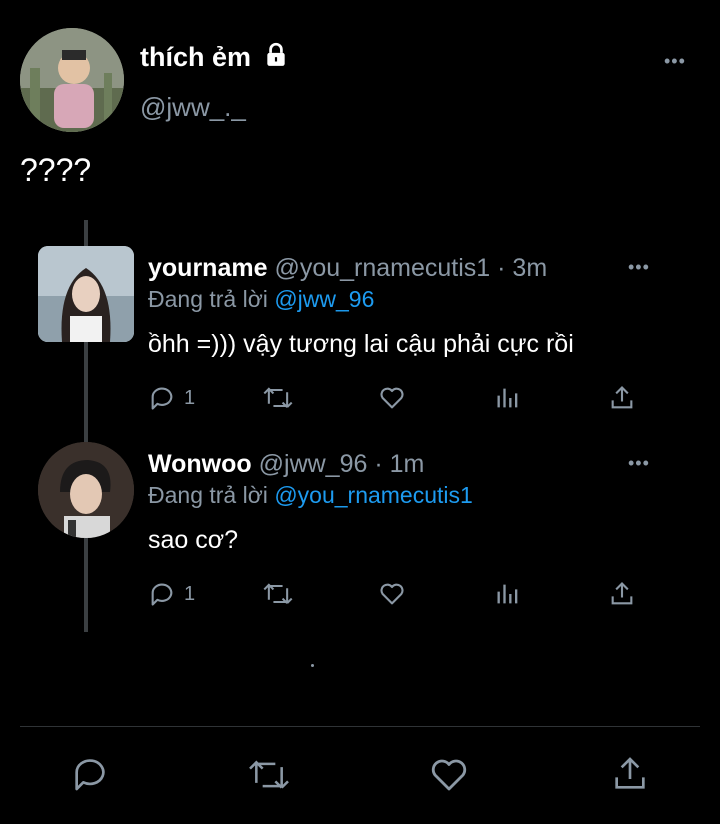  What do you see at coordinates (276, 55) in the screenshot?
I see `lock-icon` at bounding box center [276, 55].